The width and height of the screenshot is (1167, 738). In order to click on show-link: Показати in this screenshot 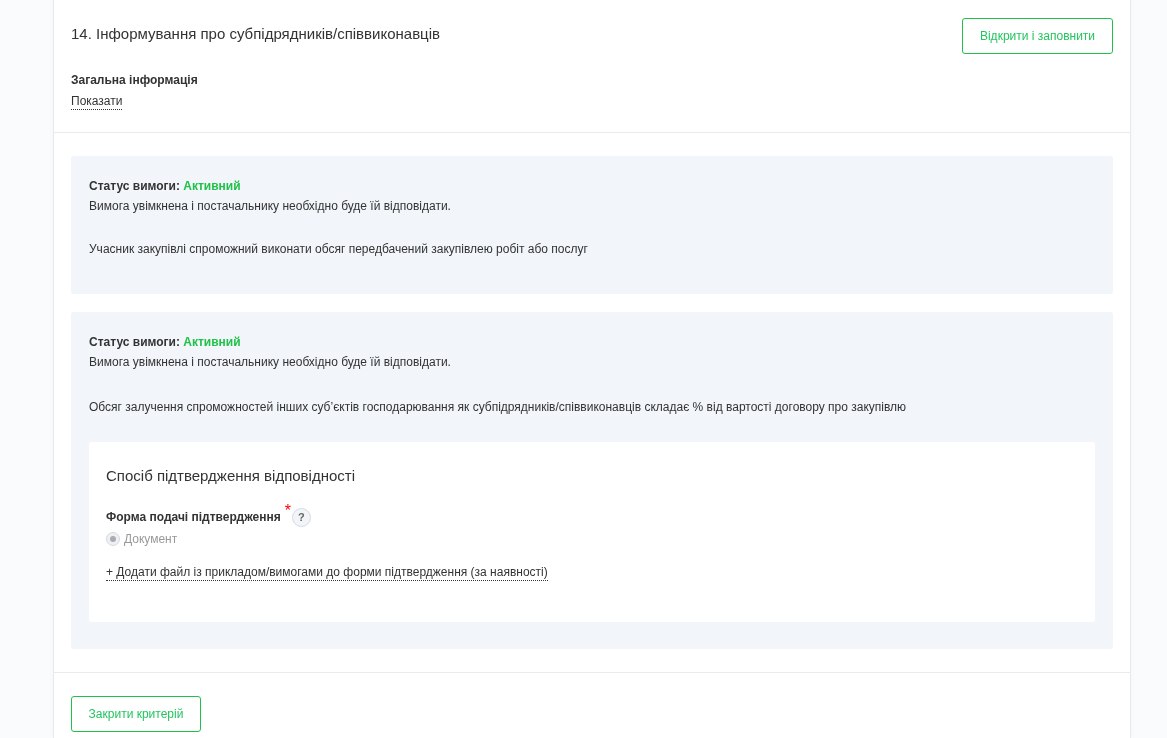, I will do `click(97, 102)`.